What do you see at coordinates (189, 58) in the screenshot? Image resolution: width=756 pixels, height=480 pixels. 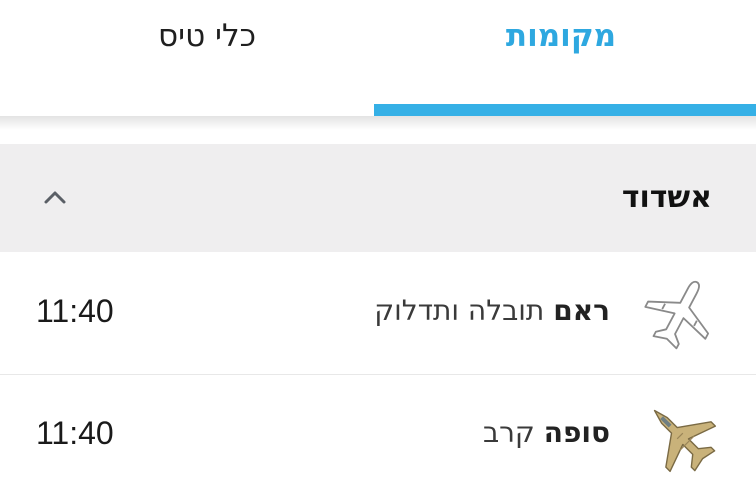 I see `tab-aircraft: כלי טיס` at bounding box center [189, 58].